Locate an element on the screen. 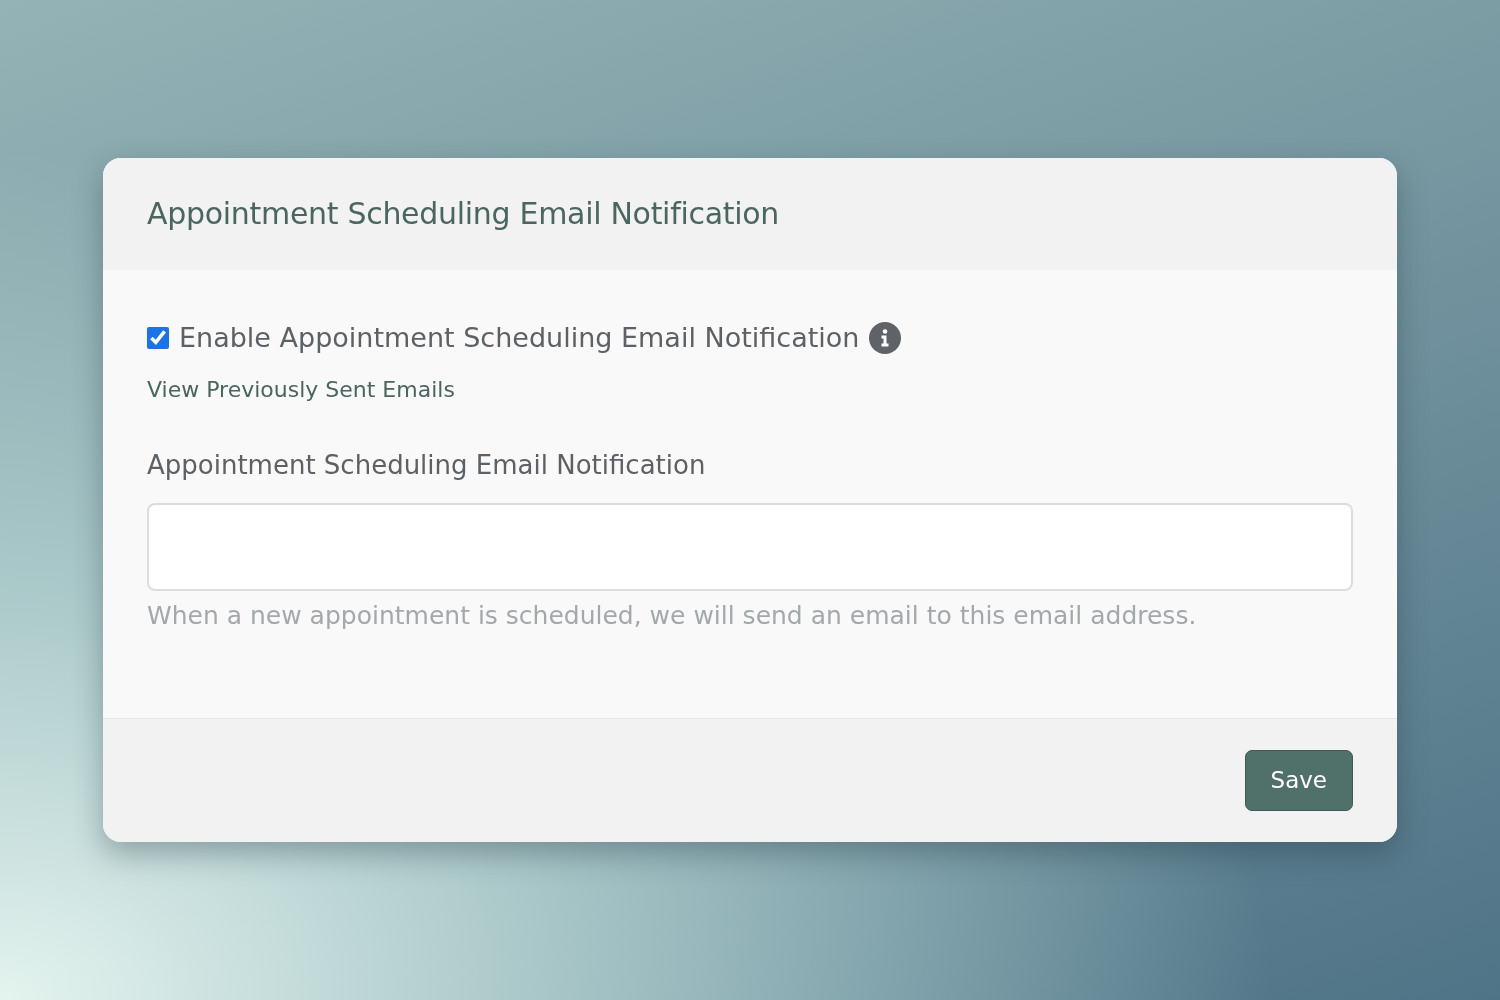 Image resolution: width=1500 pixels, height=1000 pixels. card-title: Appointment Scheduling Email Notification is located at coordinates (463, 214).